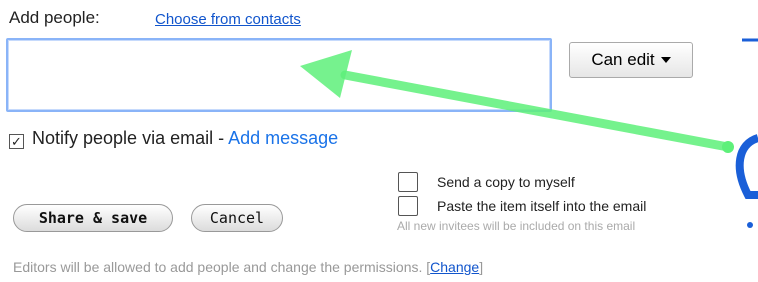  What do you see at coordinates (283, 138) in the screenshot?
I see `add-message-link: Add message` at bounding box center [283, 138].